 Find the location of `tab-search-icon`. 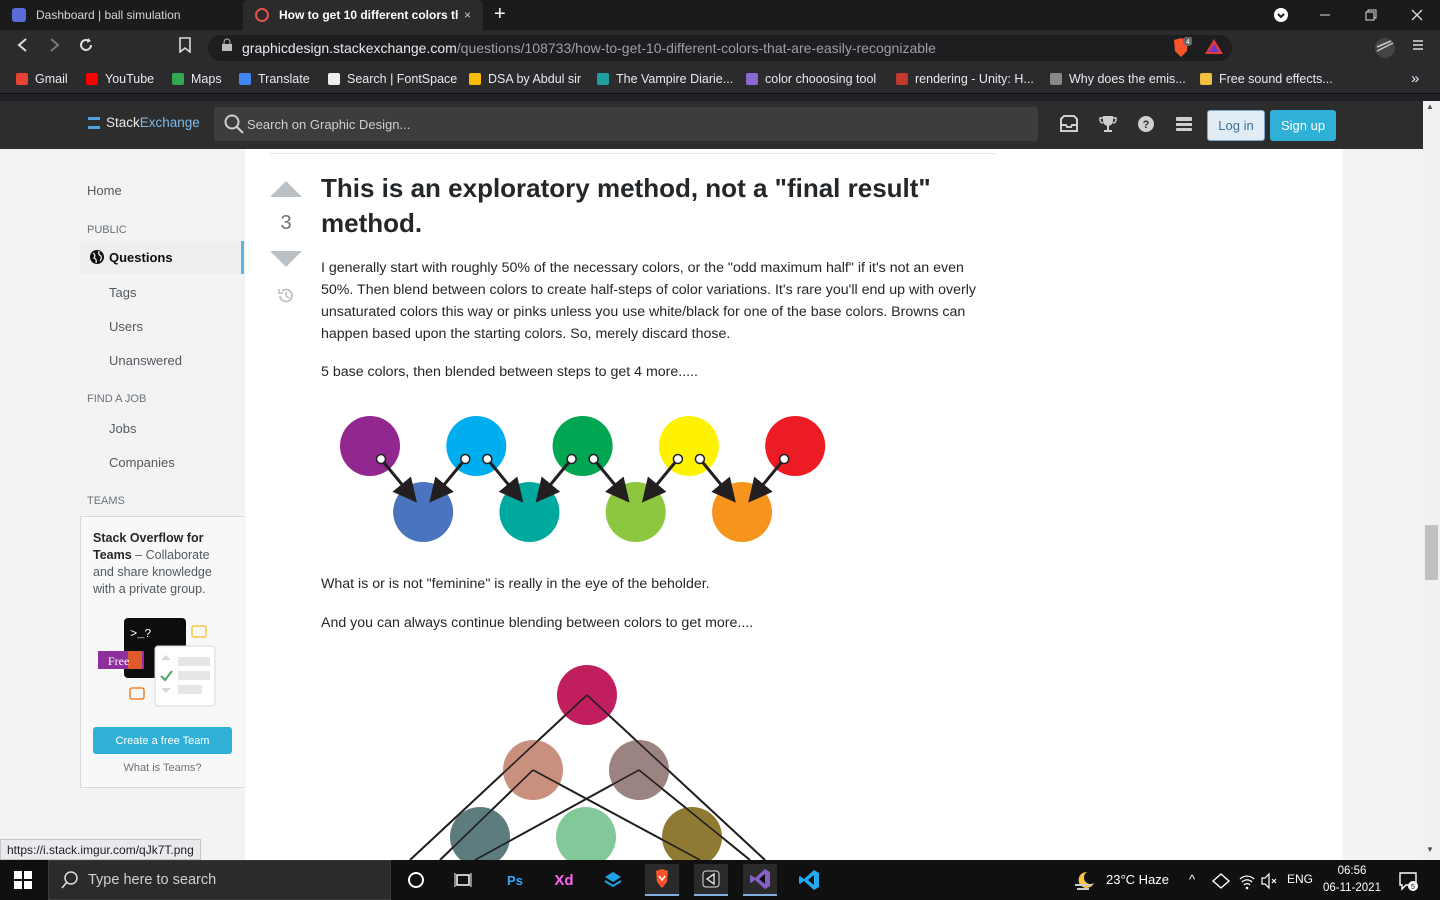

tab-search-icon is located at coordinates (1281, 15).